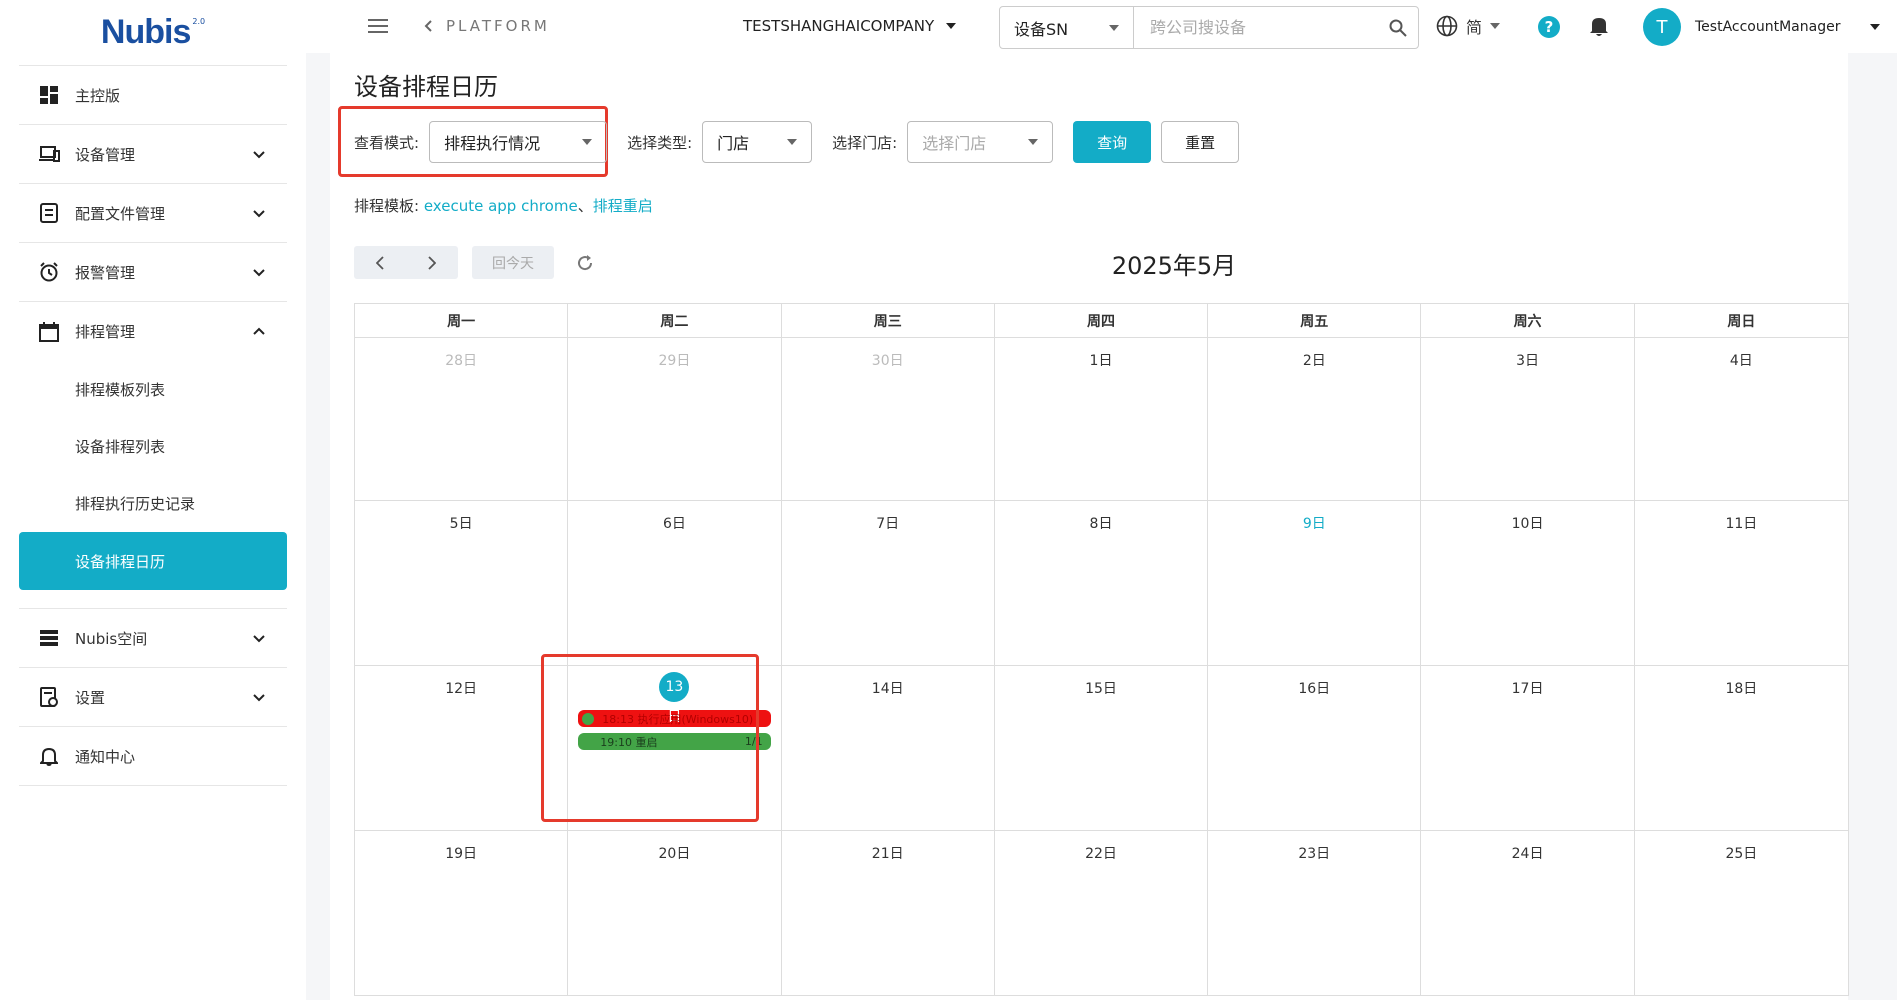 The width and height of the screenshot is (1897, 1000). What do you see at coordinates (153, 154) in the screenshot?
I see `sidebar-item-devices: 设备管理` at bounding box center [153, 154].